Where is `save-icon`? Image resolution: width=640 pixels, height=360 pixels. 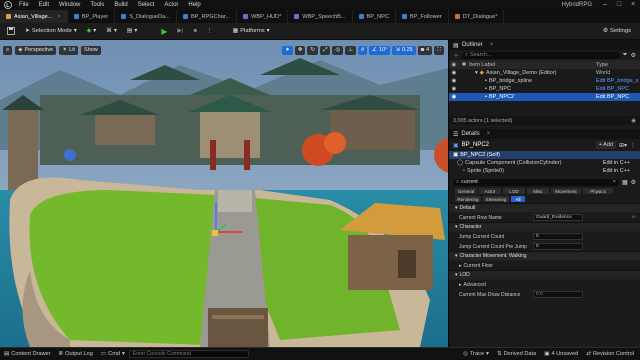
save-icon is located at coordinates (11, 31).